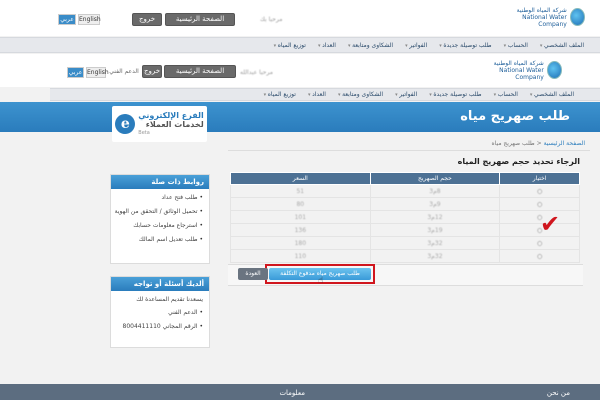 This screenshot has width=600, height=400. Describe the element at coordinates (89, 19) in the screenshot. I see `english-toggle: English` at that location.